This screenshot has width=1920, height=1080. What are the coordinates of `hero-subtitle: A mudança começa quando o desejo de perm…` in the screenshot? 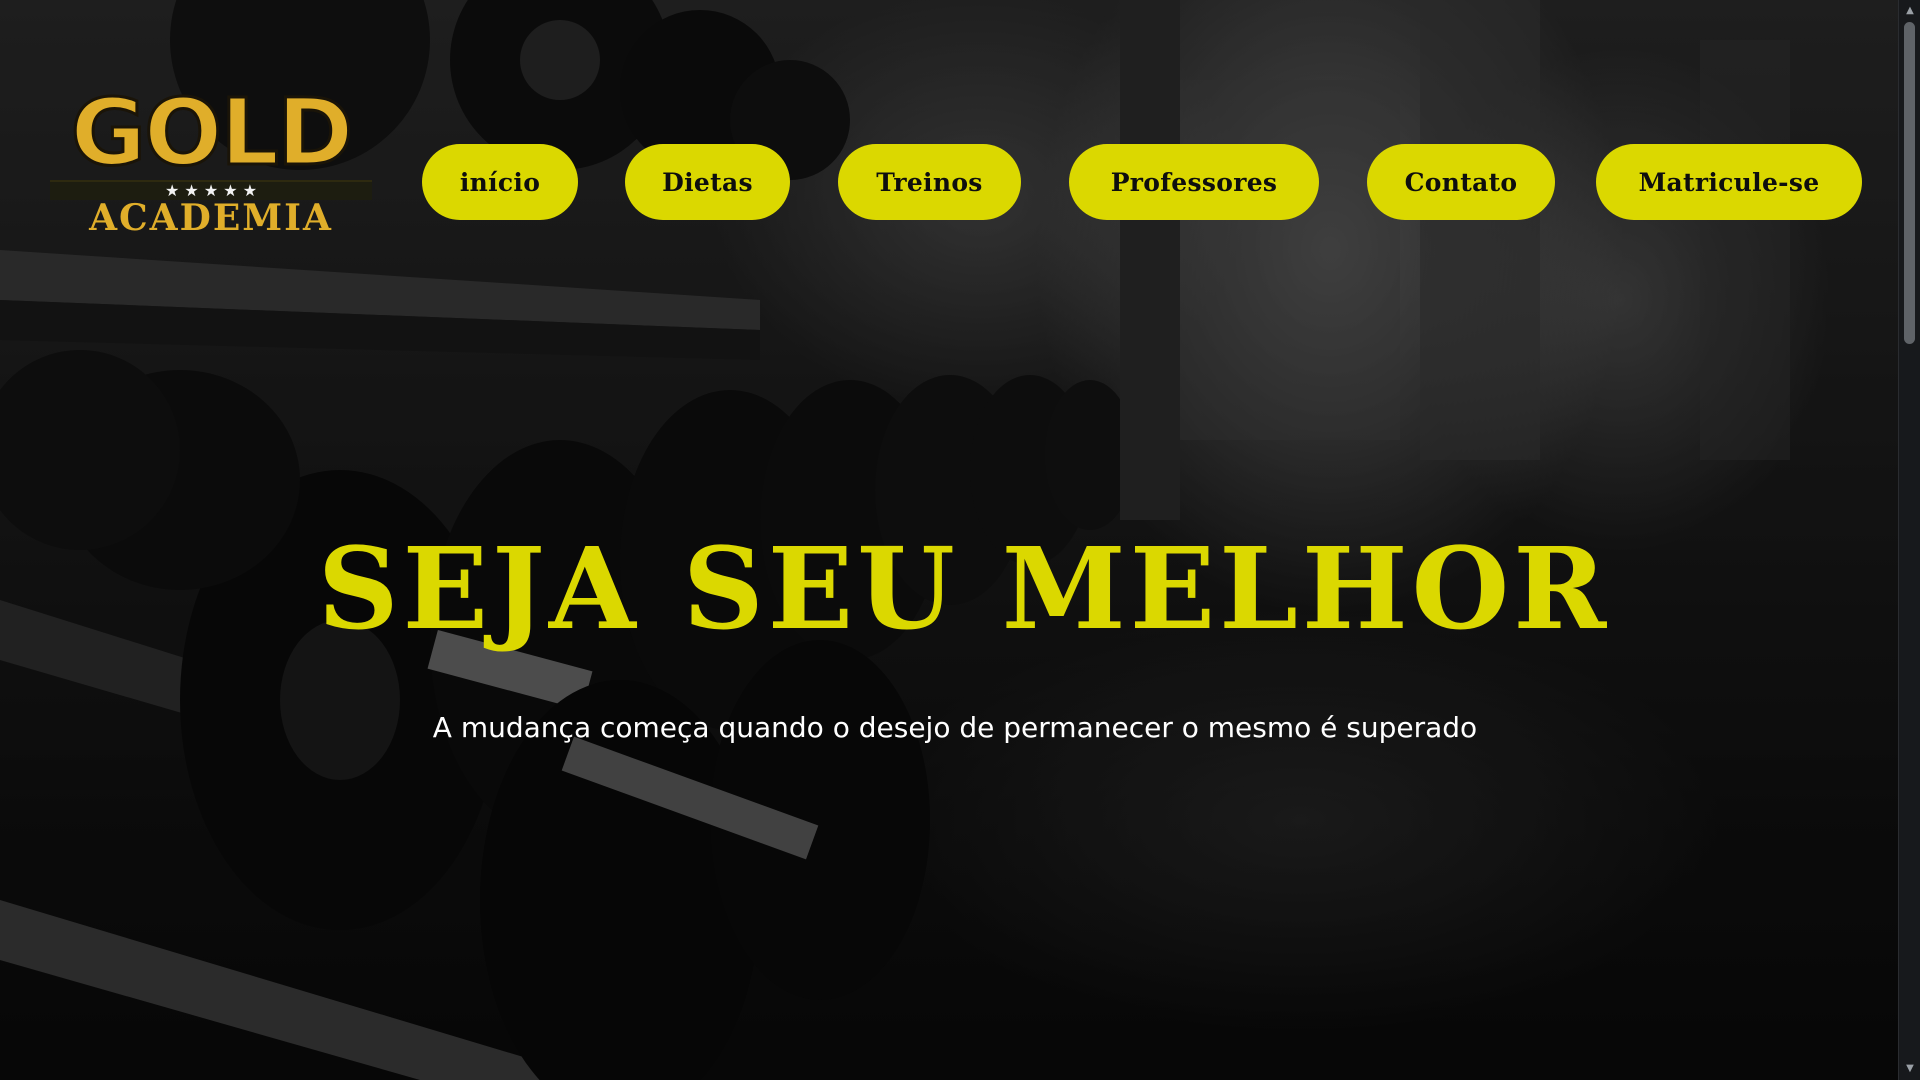 It's located at (955, 727).